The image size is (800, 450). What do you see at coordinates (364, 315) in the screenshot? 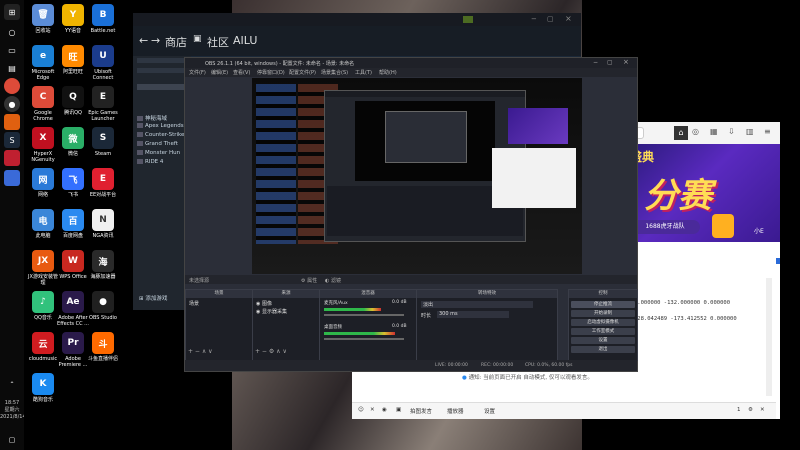
I see `mixer-track-1-slider` at bounding box center [364, 315].